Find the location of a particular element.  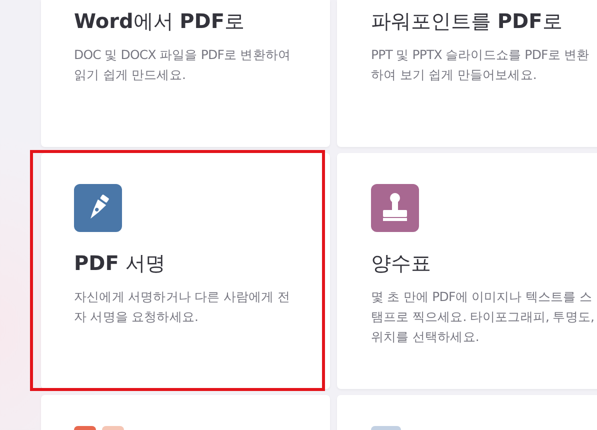

card-description: 몇 초 만에 PDF에 이미지나 텍스트를 스탬프로 찍으세요. 타이포그래피, 투명도, 위치를 선택하세요. is located at coordinates (483, 317).